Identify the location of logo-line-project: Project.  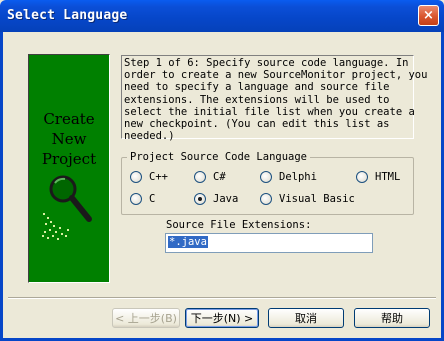
(69, 159).